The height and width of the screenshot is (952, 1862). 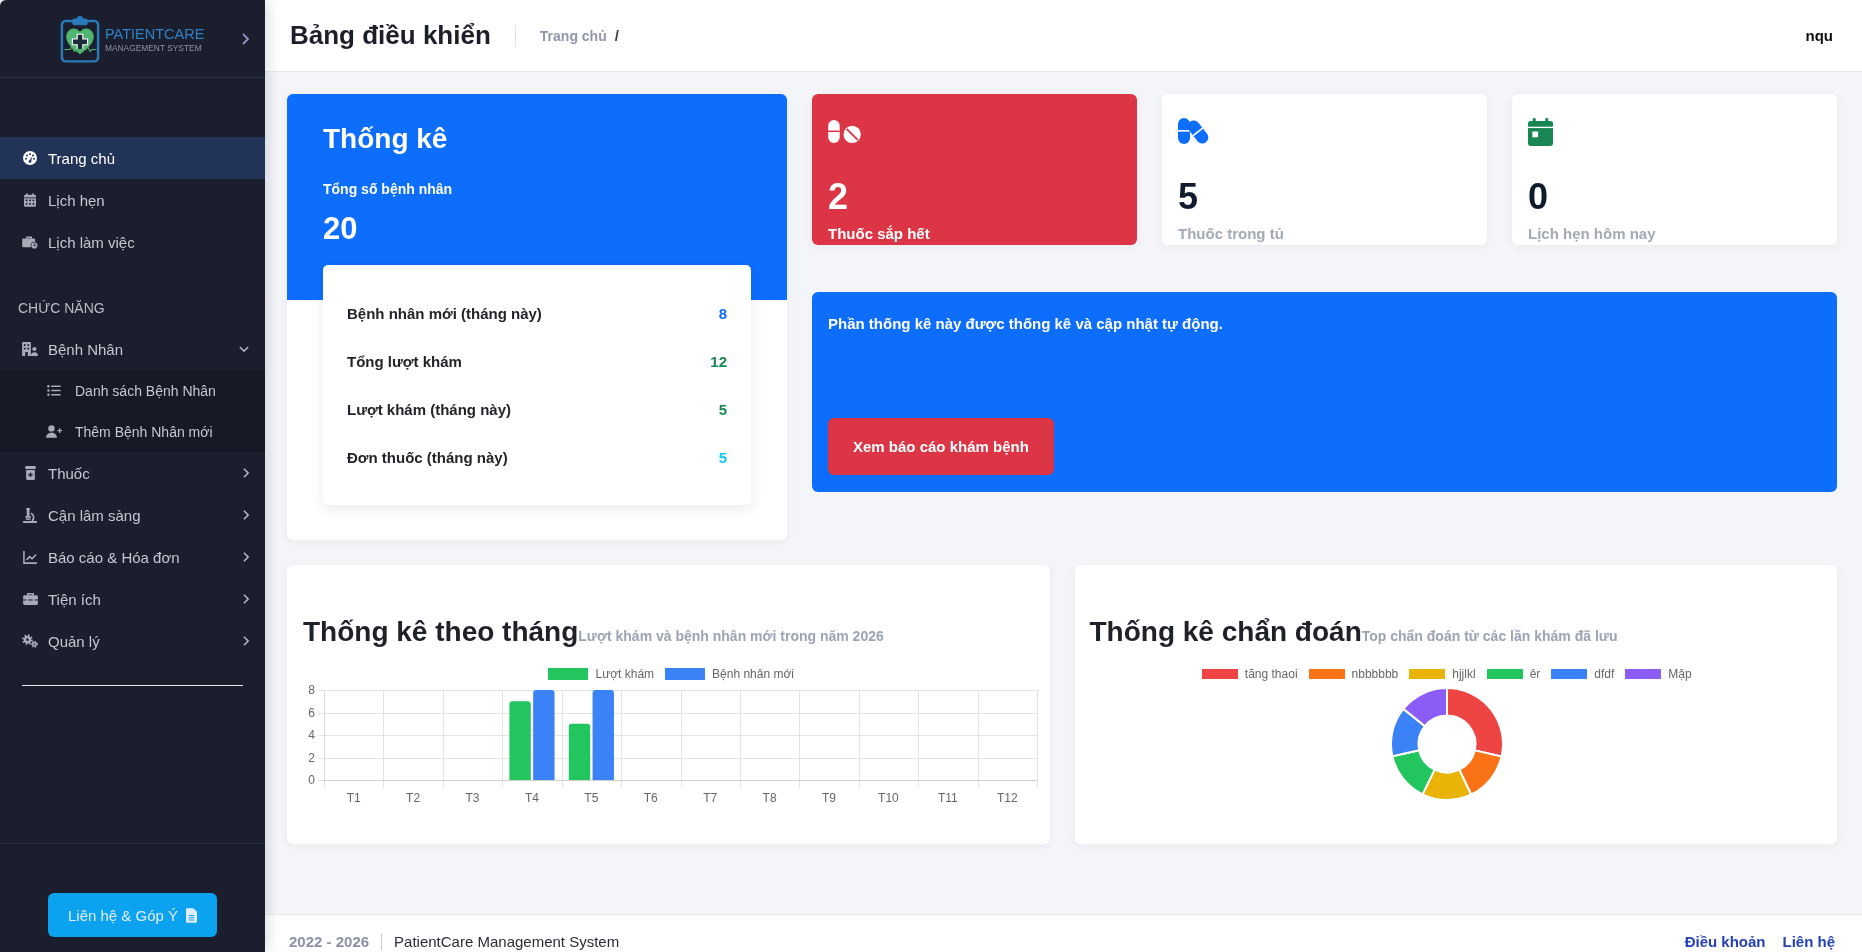 What do you see at coordinates (531, 798) in the screenshot?
I see `axis-label: T4` at bounding box center [531, 798].